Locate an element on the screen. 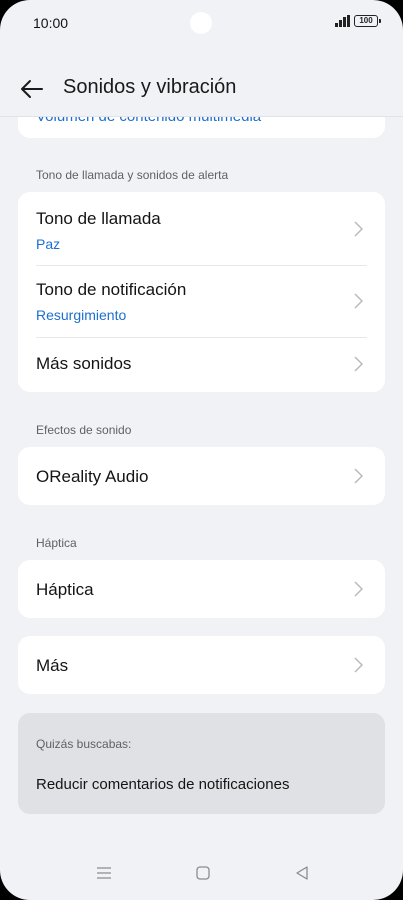 The height and width of the screenshot is (900, 403). row-haptics: Háptica is located at coordinates (201, 589).